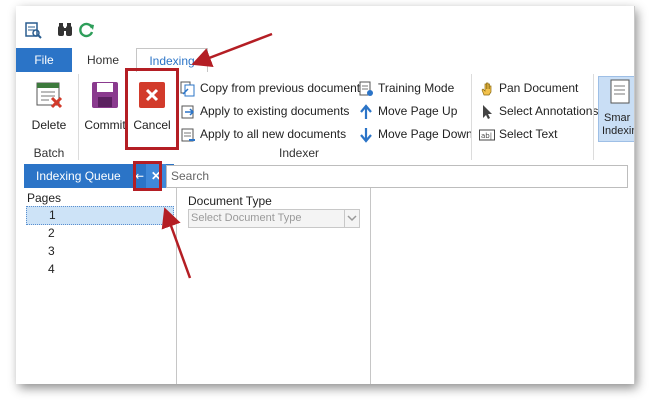  What do you see at coordinates (176, 243) in the screenshot?
I see `arrow-to-close-button` at bounding box center [176, 243].